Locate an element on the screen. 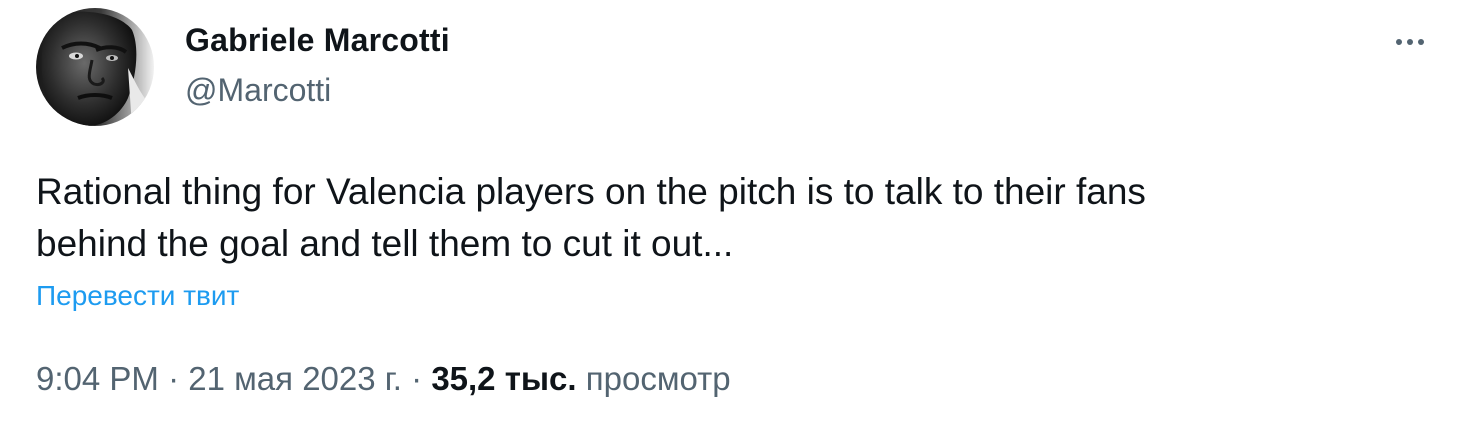  translate-tweet-link: Перевести твит is located at coordinates (137, 296).